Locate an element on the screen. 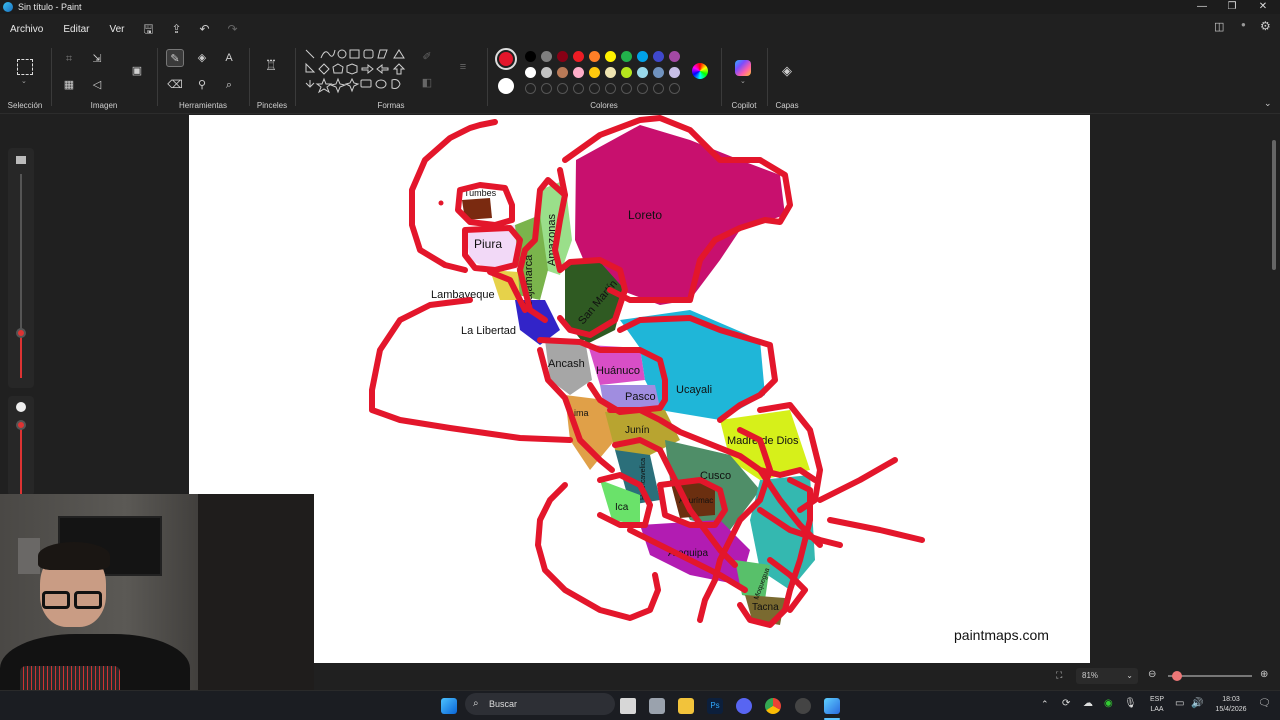 The width and height of the screenshot is (1280, 720). chrome-icon is located at coordinates (773, 706).